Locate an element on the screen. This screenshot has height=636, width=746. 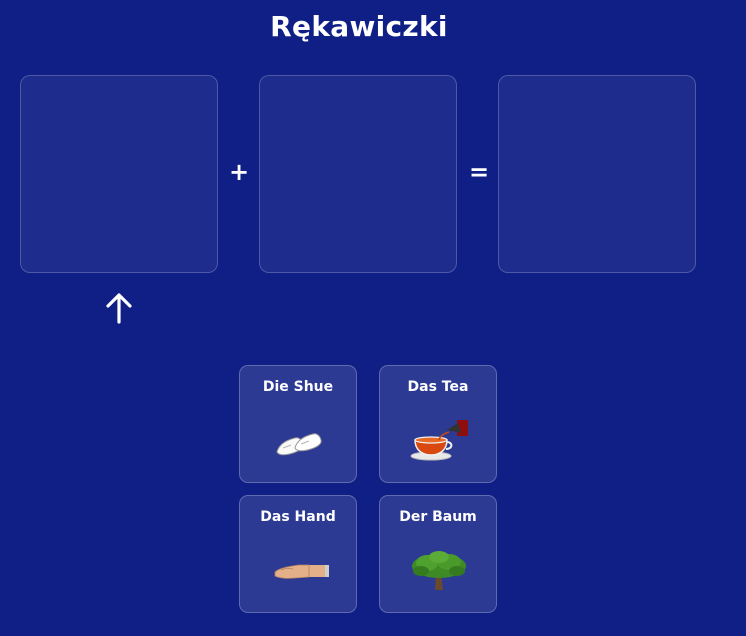
word-card-shoe: Die Shue is located at coordinates (298, 424).